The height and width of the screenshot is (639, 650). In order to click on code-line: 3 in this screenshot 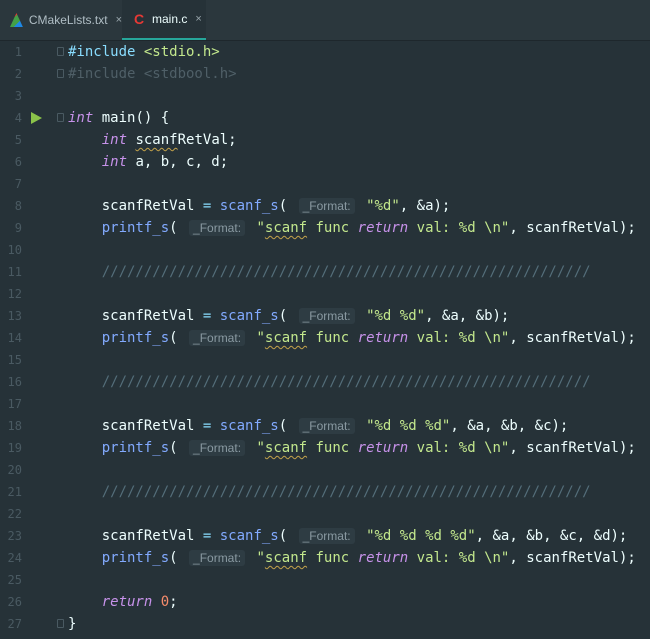, I will do `click(325, 96)`.